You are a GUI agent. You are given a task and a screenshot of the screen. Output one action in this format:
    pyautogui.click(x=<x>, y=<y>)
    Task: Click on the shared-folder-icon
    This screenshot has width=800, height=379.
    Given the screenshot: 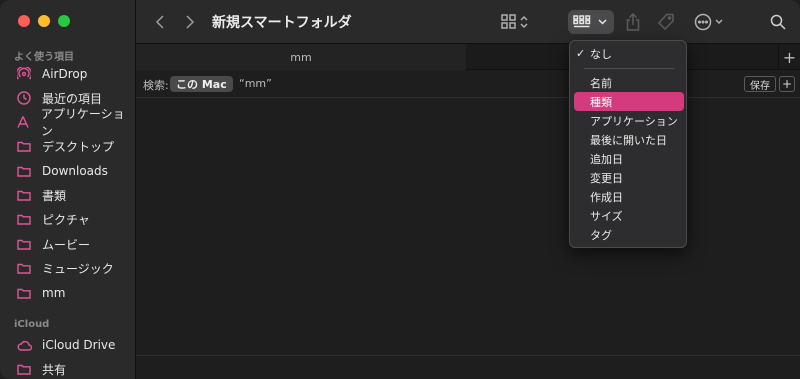 What is the action you would take?
    pyautogui.click(x=24, y=369)
    